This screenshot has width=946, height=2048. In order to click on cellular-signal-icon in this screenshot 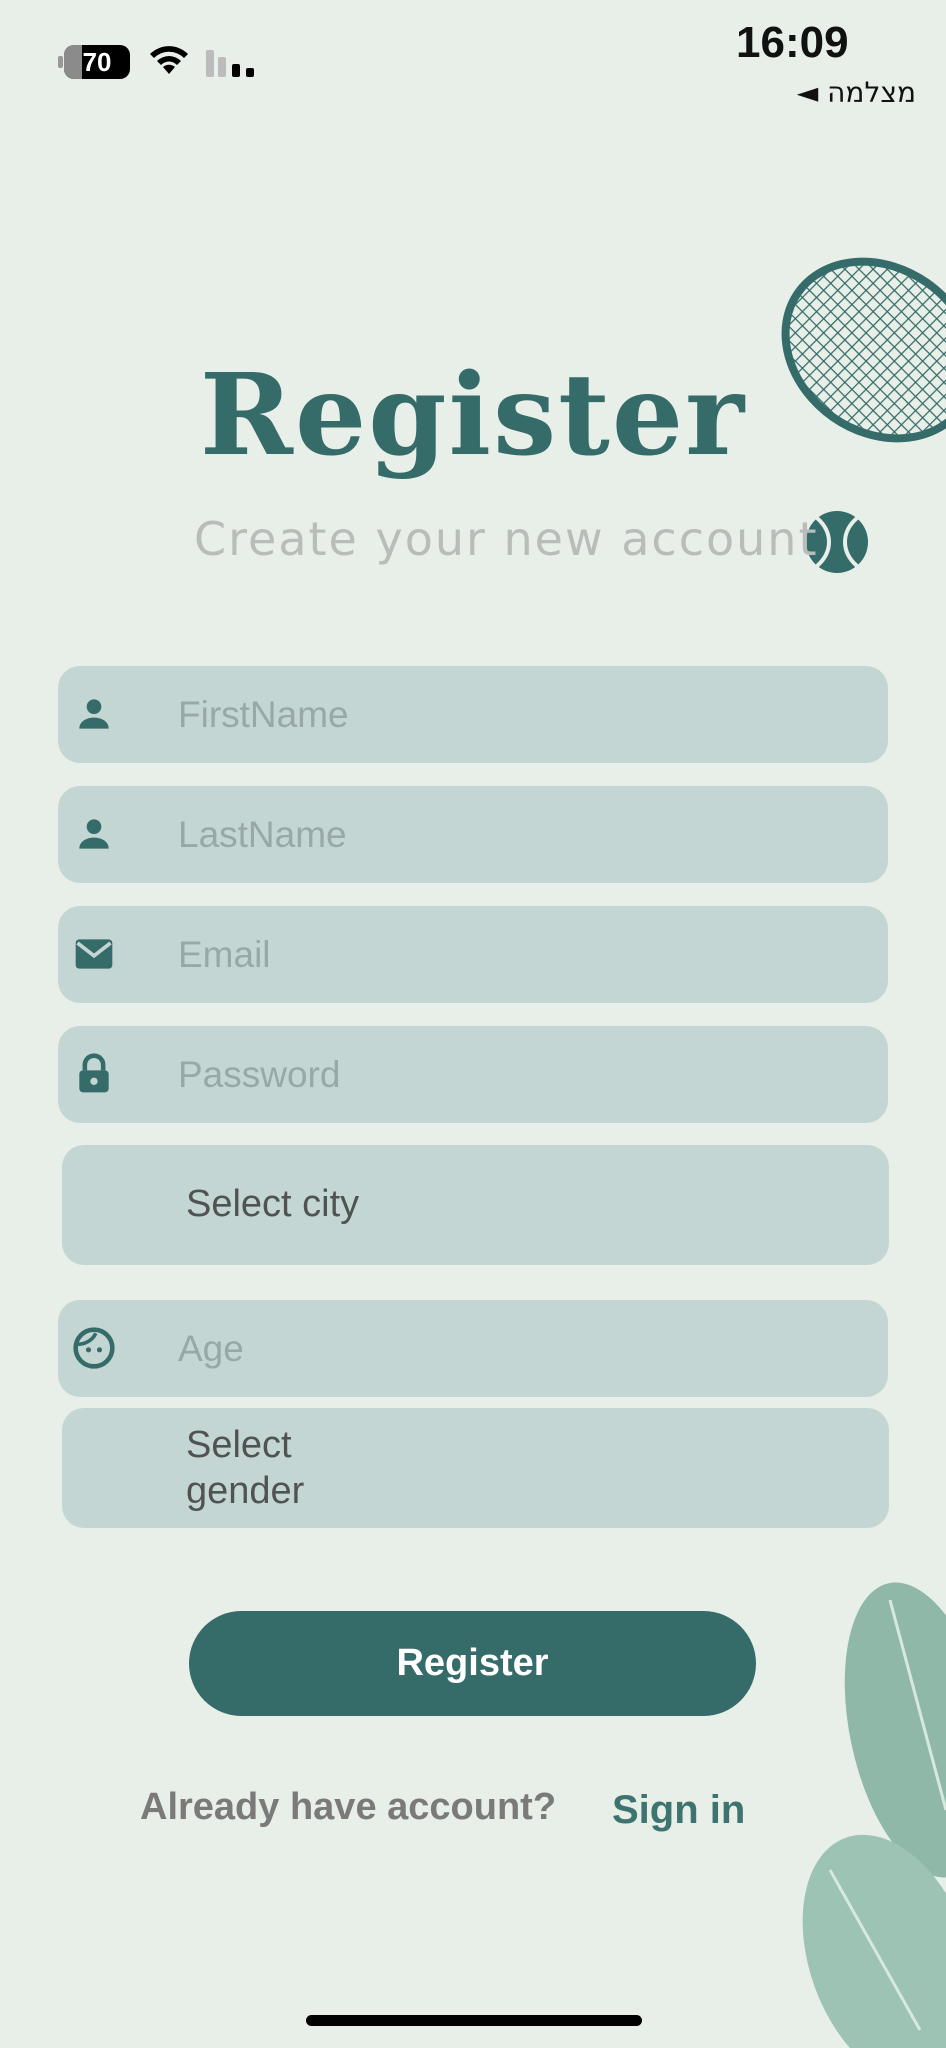, I will do `click(230, 63)`.